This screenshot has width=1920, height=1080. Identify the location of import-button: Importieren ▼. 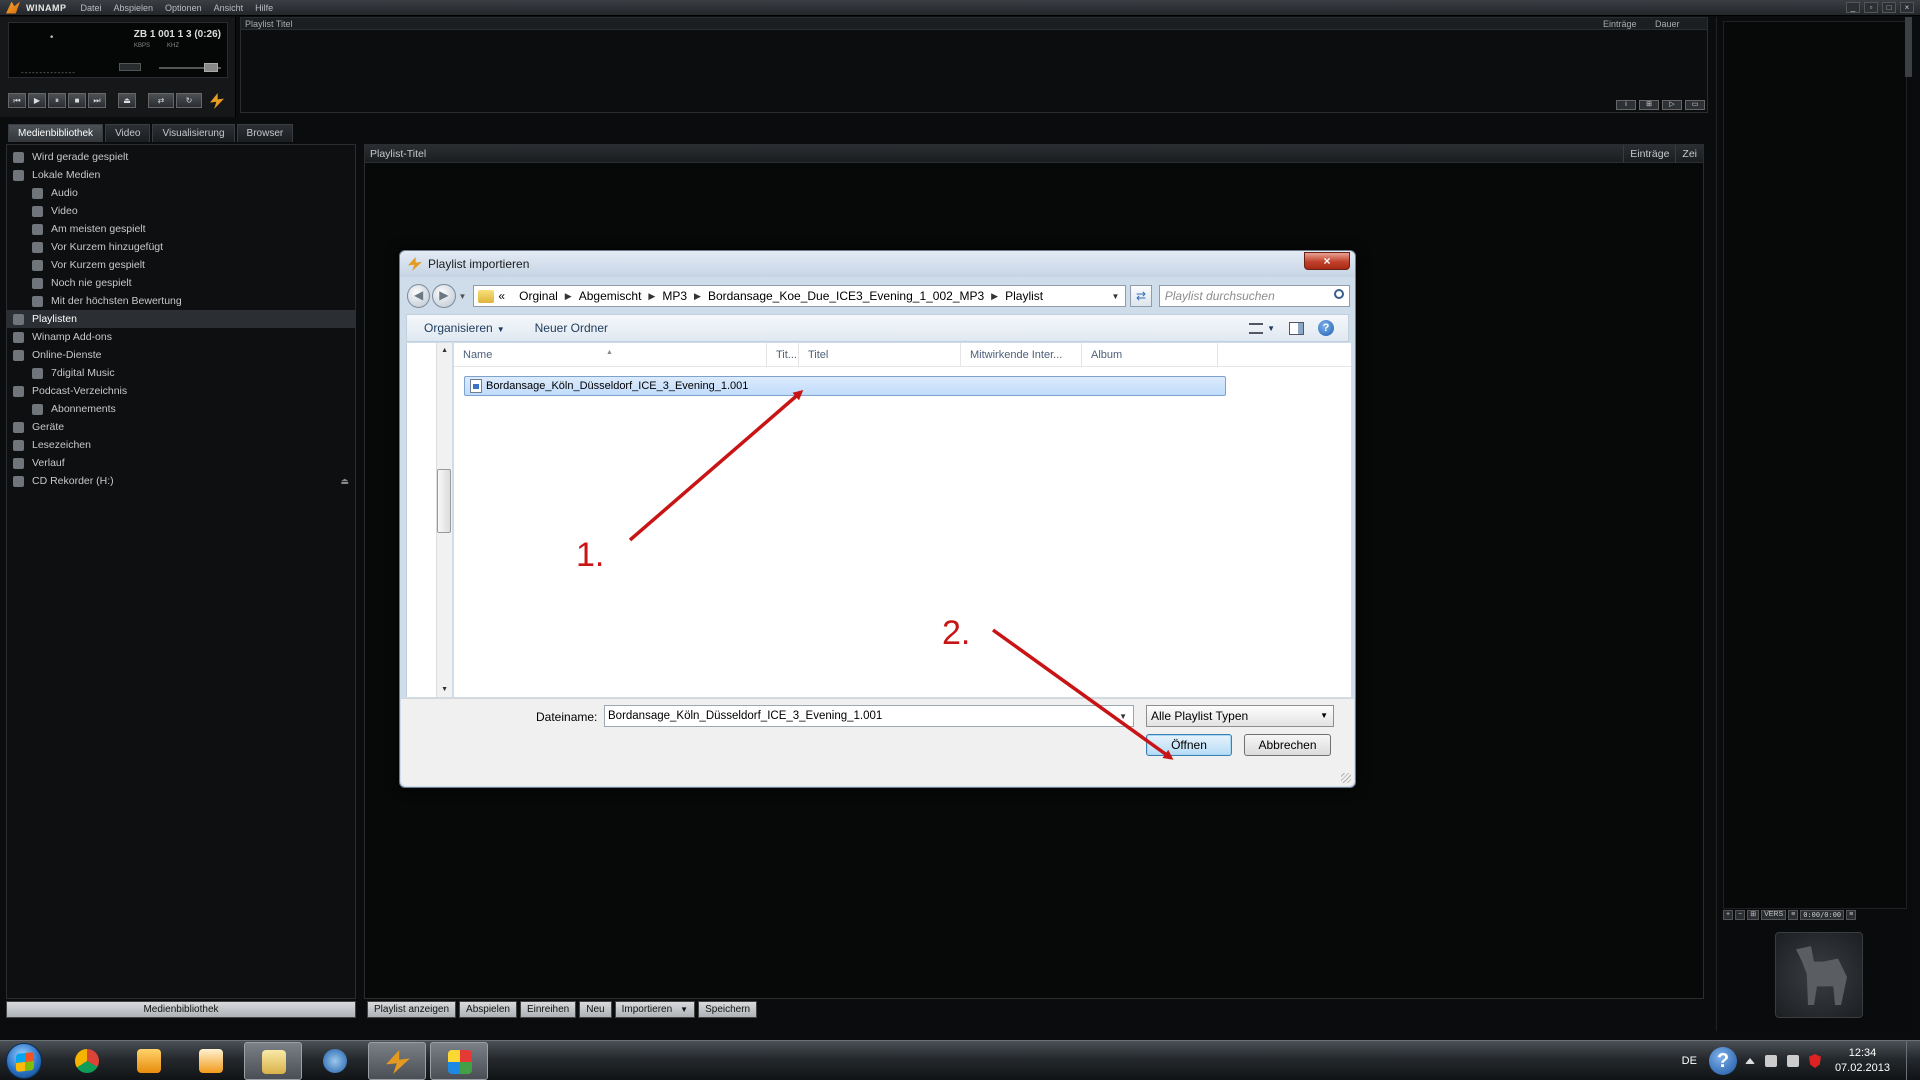
(655, 1009).